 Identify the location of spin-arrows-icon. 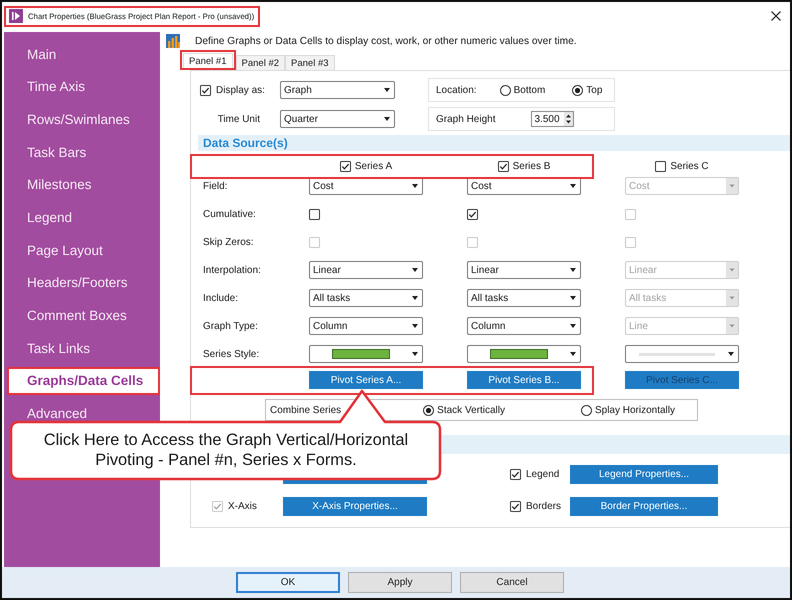
(569, 119).